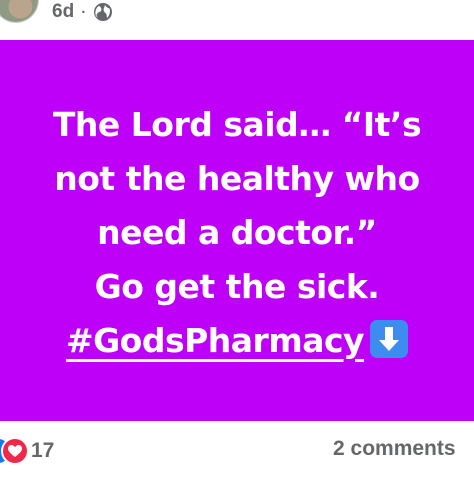 This screenshot has width=474, height=488. Describe the element at coordinates (43, 450) in the screenshot. I see `reaction-count: 17` at that location.